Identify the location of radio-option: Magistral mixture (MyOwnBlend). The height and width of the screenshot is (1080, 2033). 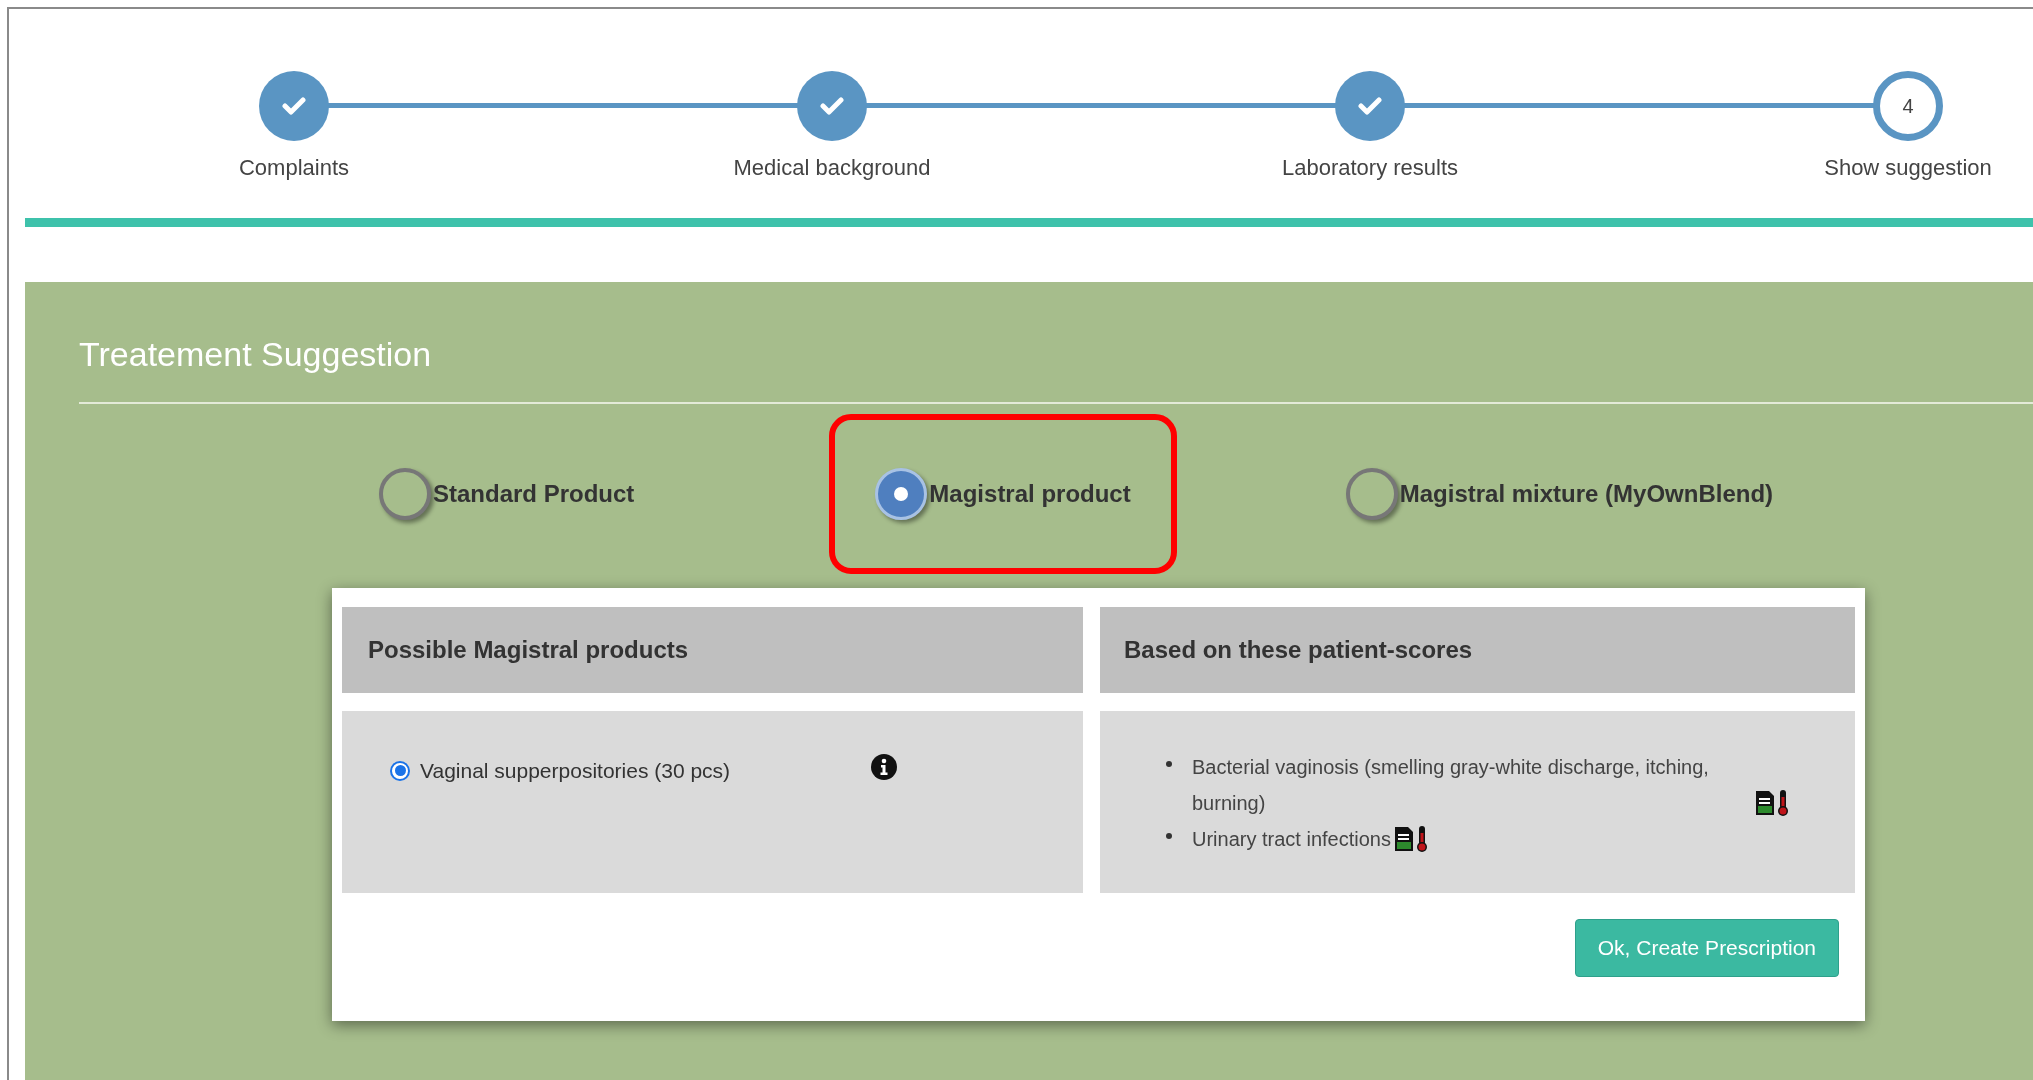
(1559, 494).